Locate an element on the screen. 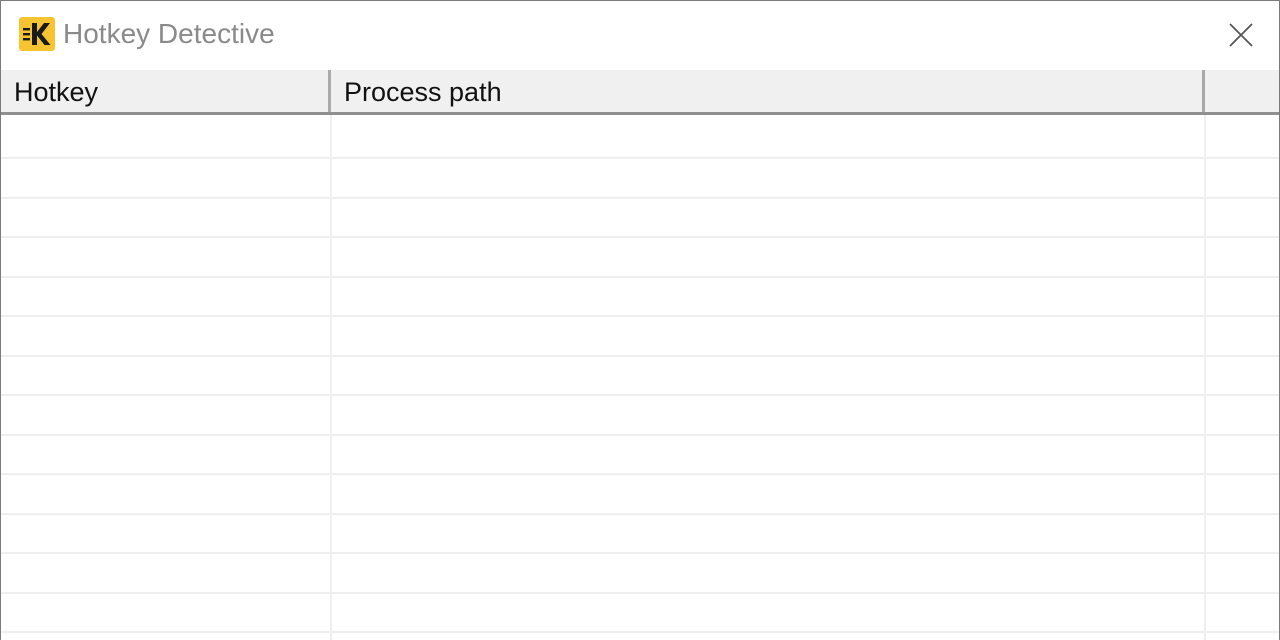 Image resolution: width=1280 pixels, height=640 pixels. app-logo-icon is located at coordinates (37, 34).